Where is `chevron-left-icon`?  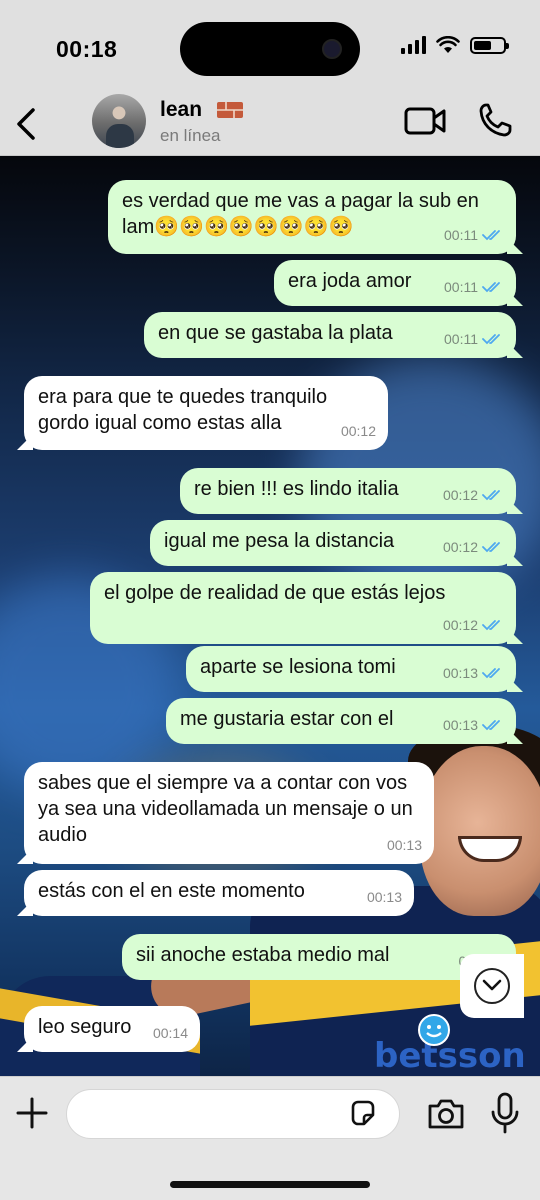 chevron-left-icon is located at coordinates (26, 124).